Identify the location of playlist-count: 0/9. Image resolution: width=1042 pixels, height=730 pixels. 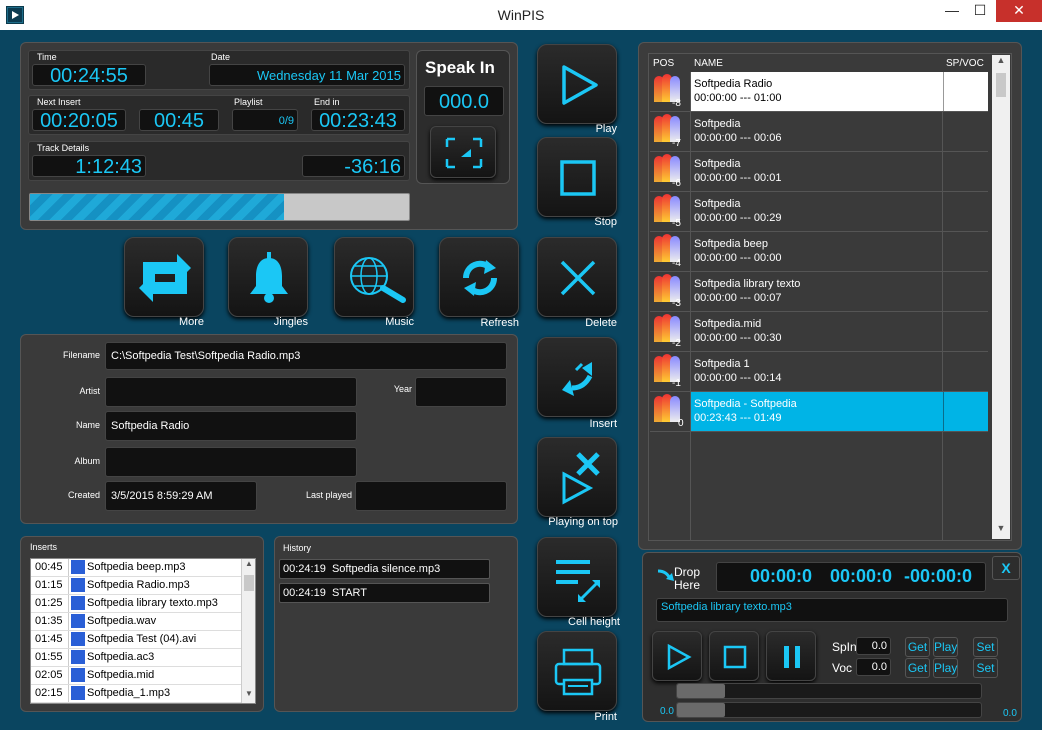
(265, 120).